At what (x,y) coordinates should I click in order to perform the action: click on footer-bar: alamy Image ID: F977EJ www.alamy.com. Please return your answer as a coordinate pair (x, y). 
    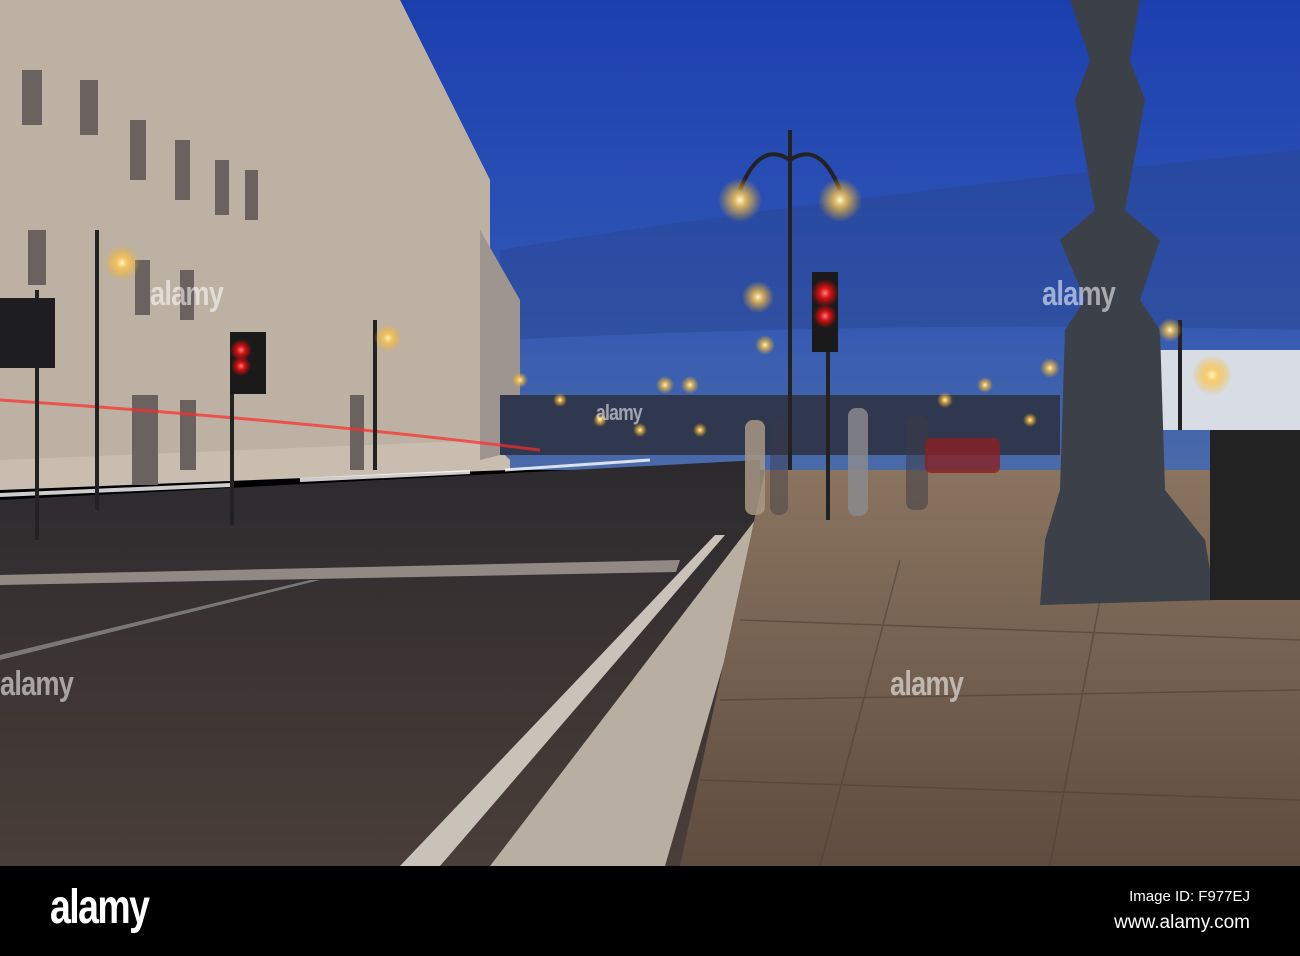
    Looking at the image, I should click on (650, 911).